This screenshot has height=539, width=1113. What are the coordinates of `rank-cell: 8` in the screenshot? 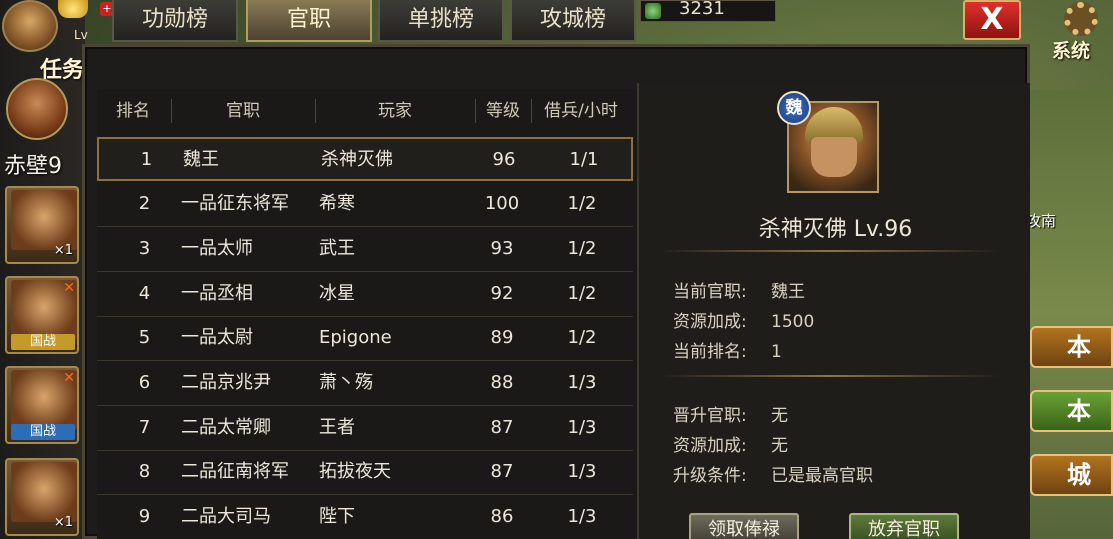 It's located at (144, 471).